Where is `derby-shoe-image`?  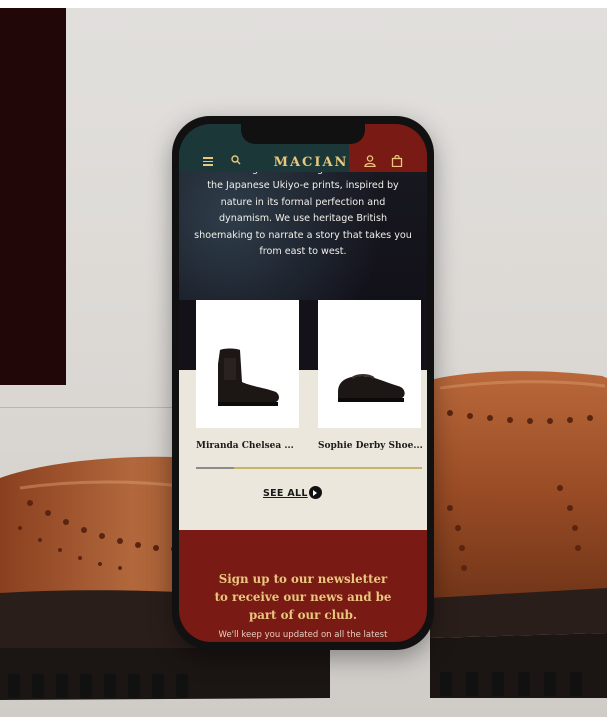
derby-shoe-image is located at coordinates (371, 388).